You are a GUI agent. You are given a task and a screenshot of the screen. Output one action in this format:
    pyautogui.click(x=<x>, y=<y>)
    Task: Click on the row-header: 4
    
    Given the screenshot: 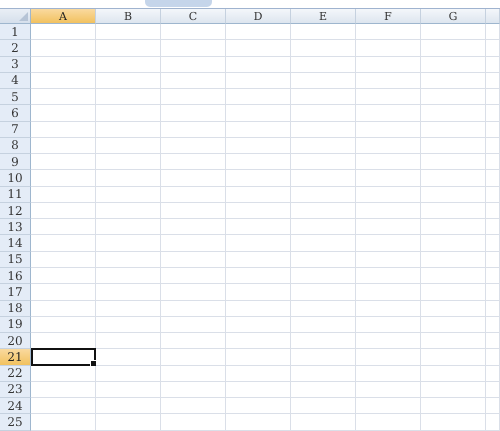 What is the action you would take?
    pyautogui.click(x=15, y=81)
    